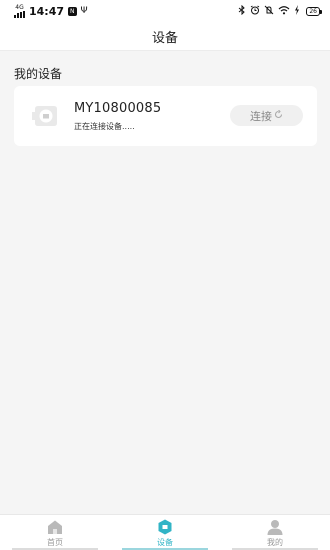  What do you see at coordinates (165, 11) in the screenshot?
I see `status-bar: 4G 14:47 N Ψ 26` at bounding box center [165, 11].